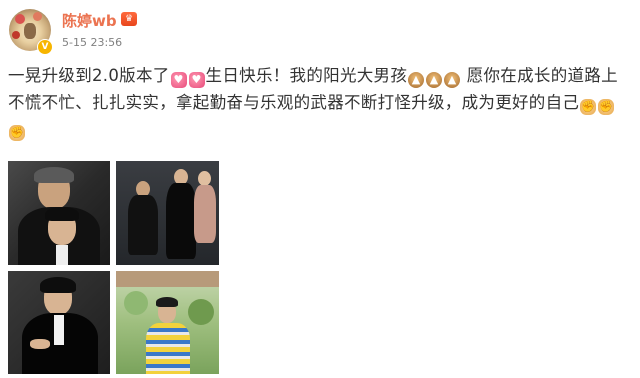 This screenshot has width=640, height=378. Describe the element at coordinates (89, 75) in the screenshot. I see `post-text-part-1: 一晃升级到2.0版本了` at that location.